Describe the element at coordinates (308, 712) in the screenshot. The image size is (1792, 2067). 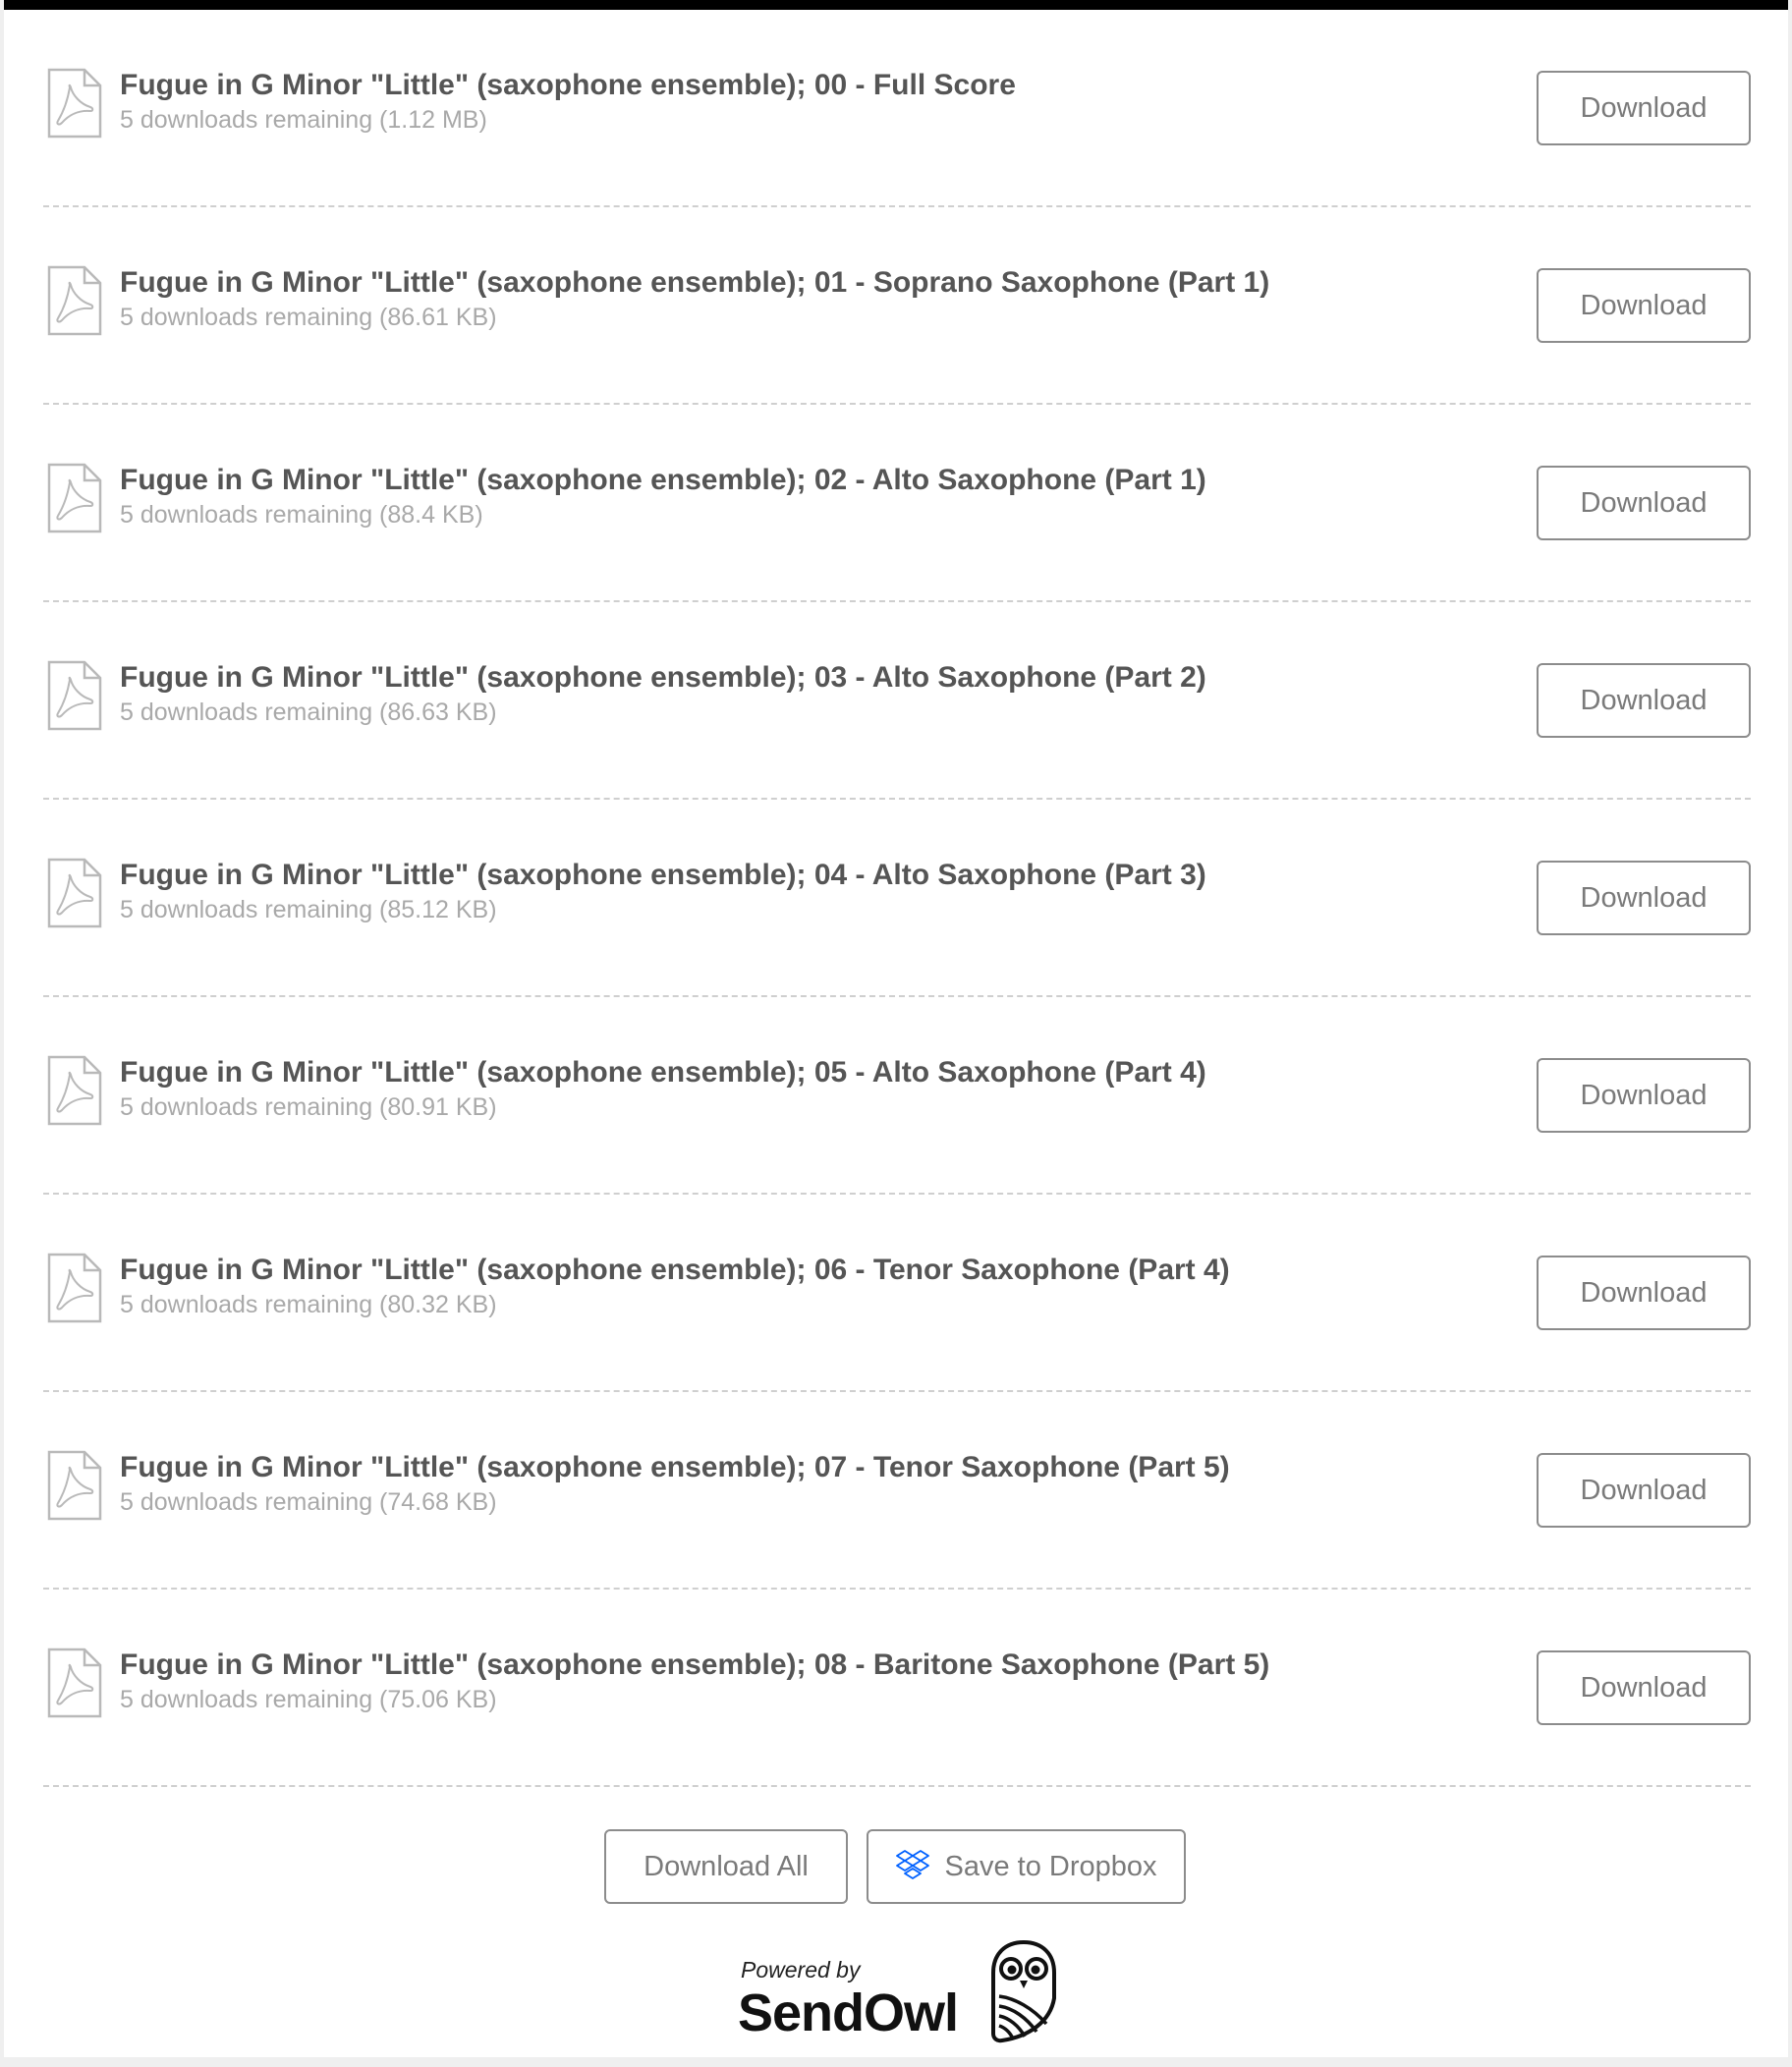
I see `file-meta: 5 downloads remaining (86.63 KB)` at that location.